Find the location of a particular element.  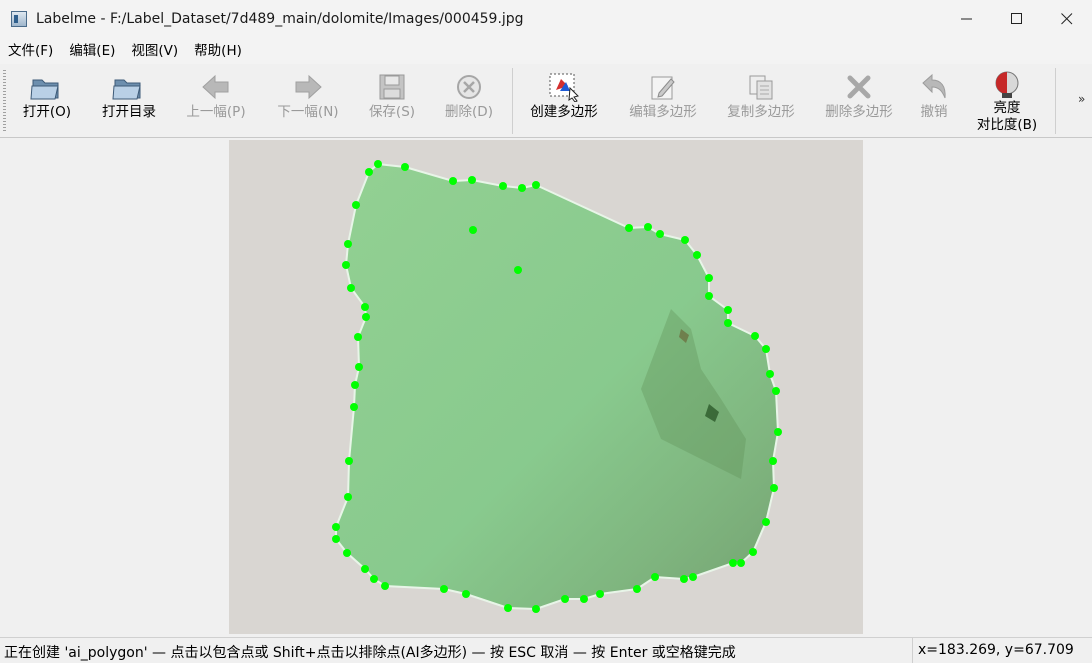

create-polygon-button: 创建多边形 is located at coordinates (564, 102).